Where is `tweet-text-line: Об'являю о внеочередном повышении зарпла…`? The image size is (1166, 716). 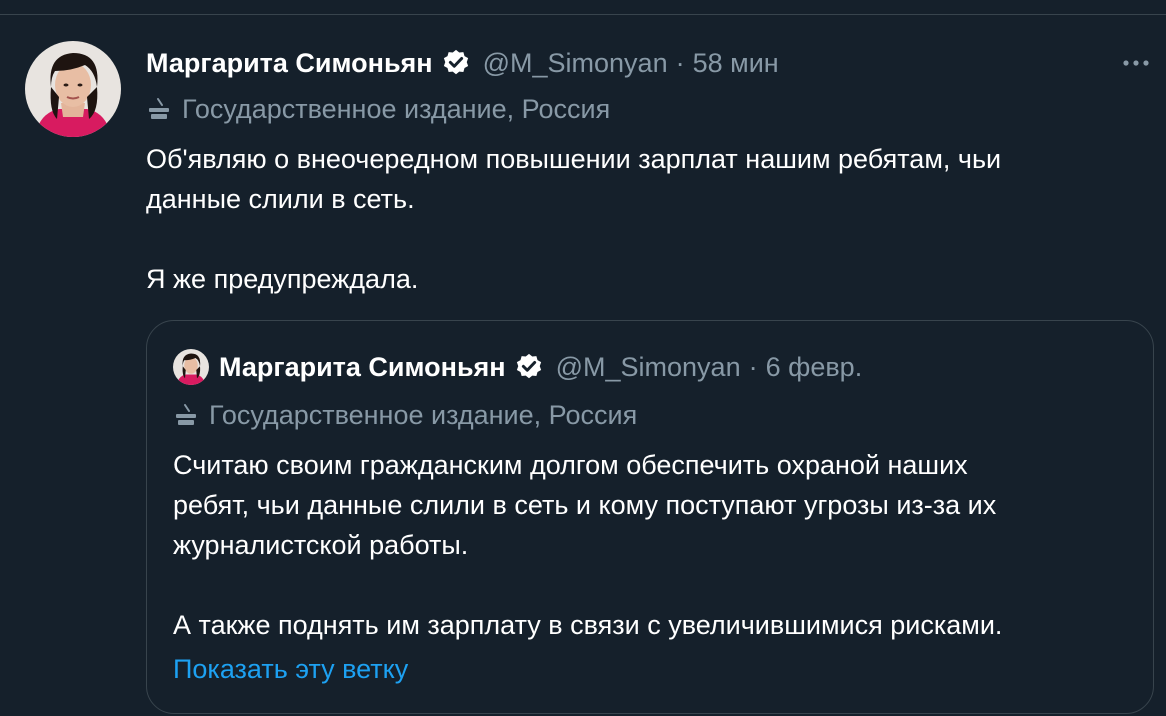
tweet-text-line: Об'являю о внеочередном повышении зарпла… is located at coordinates (574, 159).